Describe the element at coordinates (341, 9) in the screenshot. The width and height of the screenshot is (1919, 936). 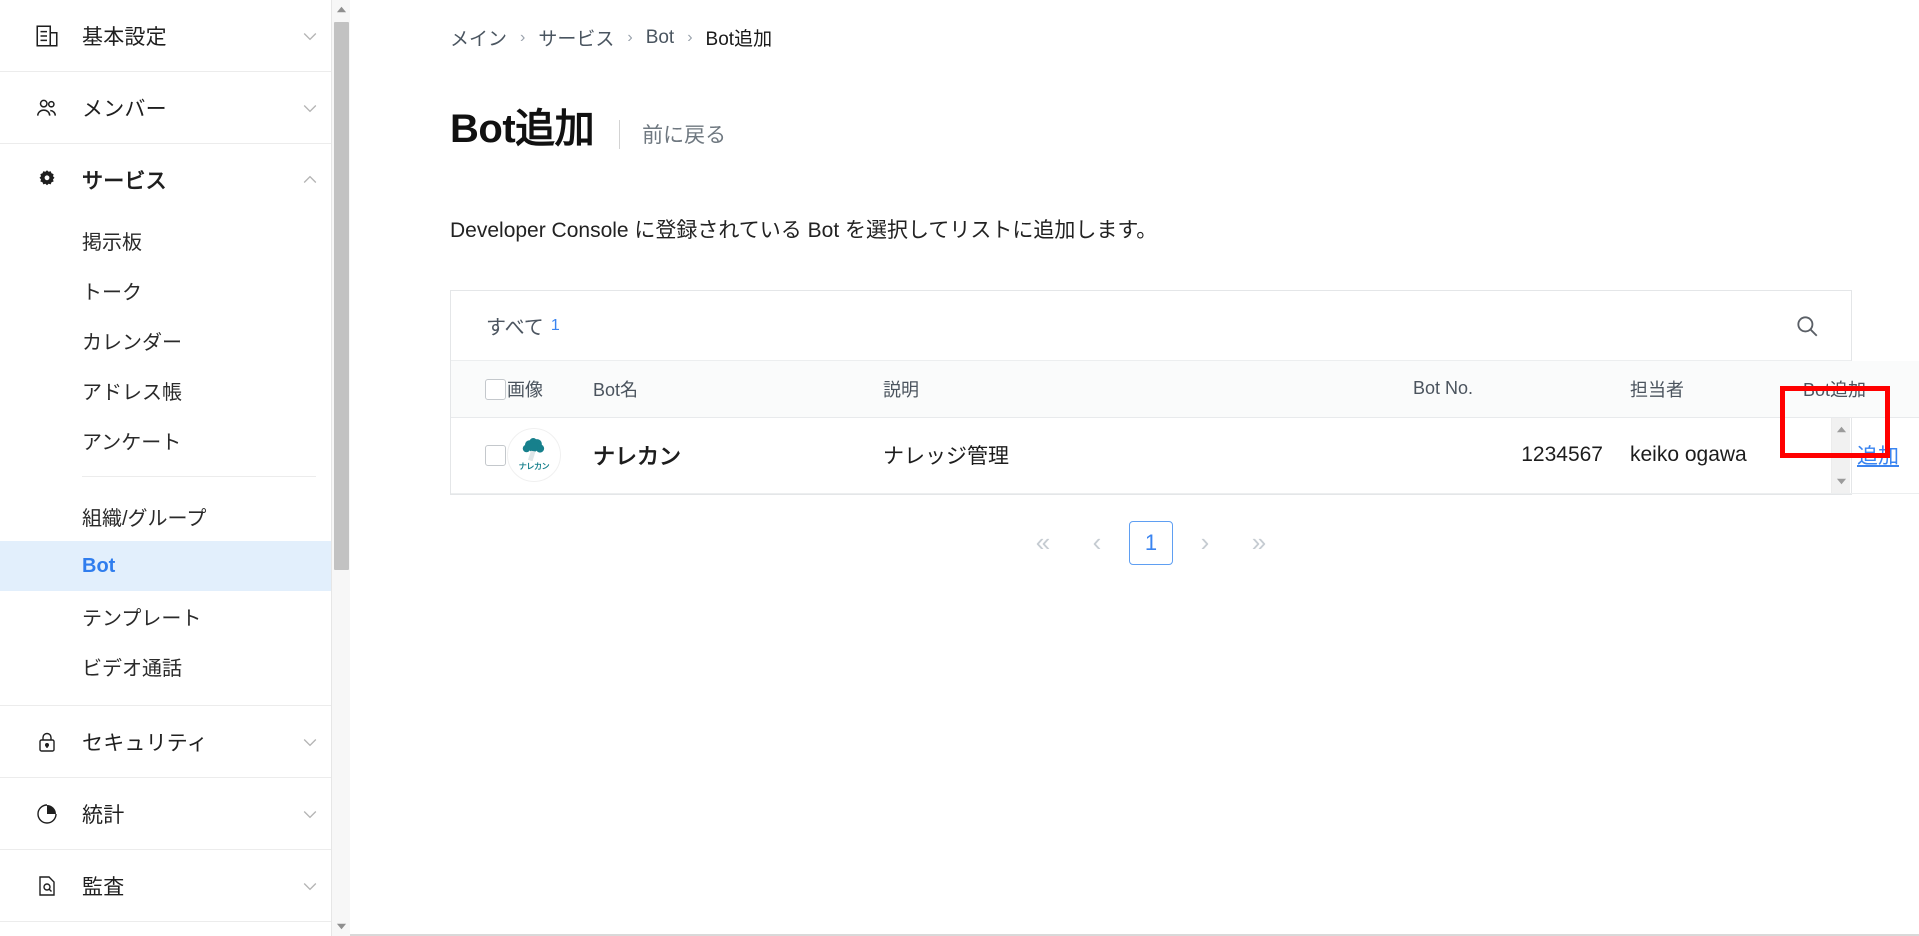
I see `scroll-up-arrow-icon` at that location.